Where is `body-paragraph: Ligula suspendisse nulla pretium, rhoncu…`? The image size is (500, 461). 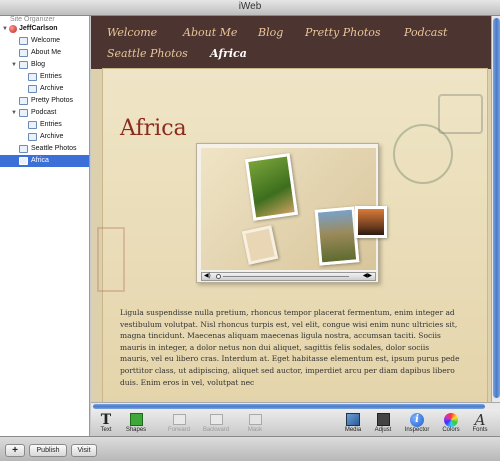 body-paragraph: Ligula suspendisse nulla pretium, rhoncu… is located at coordinates (290, 347).